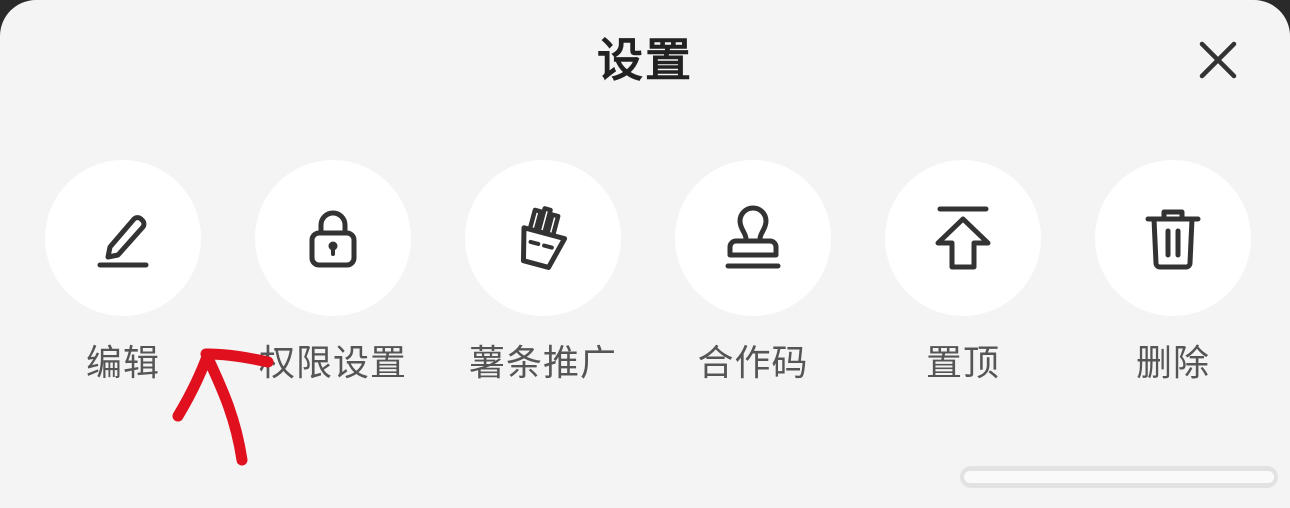 This screenshot has height=508, width=1290. I want to click on pin-to-top-icon, so click(963, 238).